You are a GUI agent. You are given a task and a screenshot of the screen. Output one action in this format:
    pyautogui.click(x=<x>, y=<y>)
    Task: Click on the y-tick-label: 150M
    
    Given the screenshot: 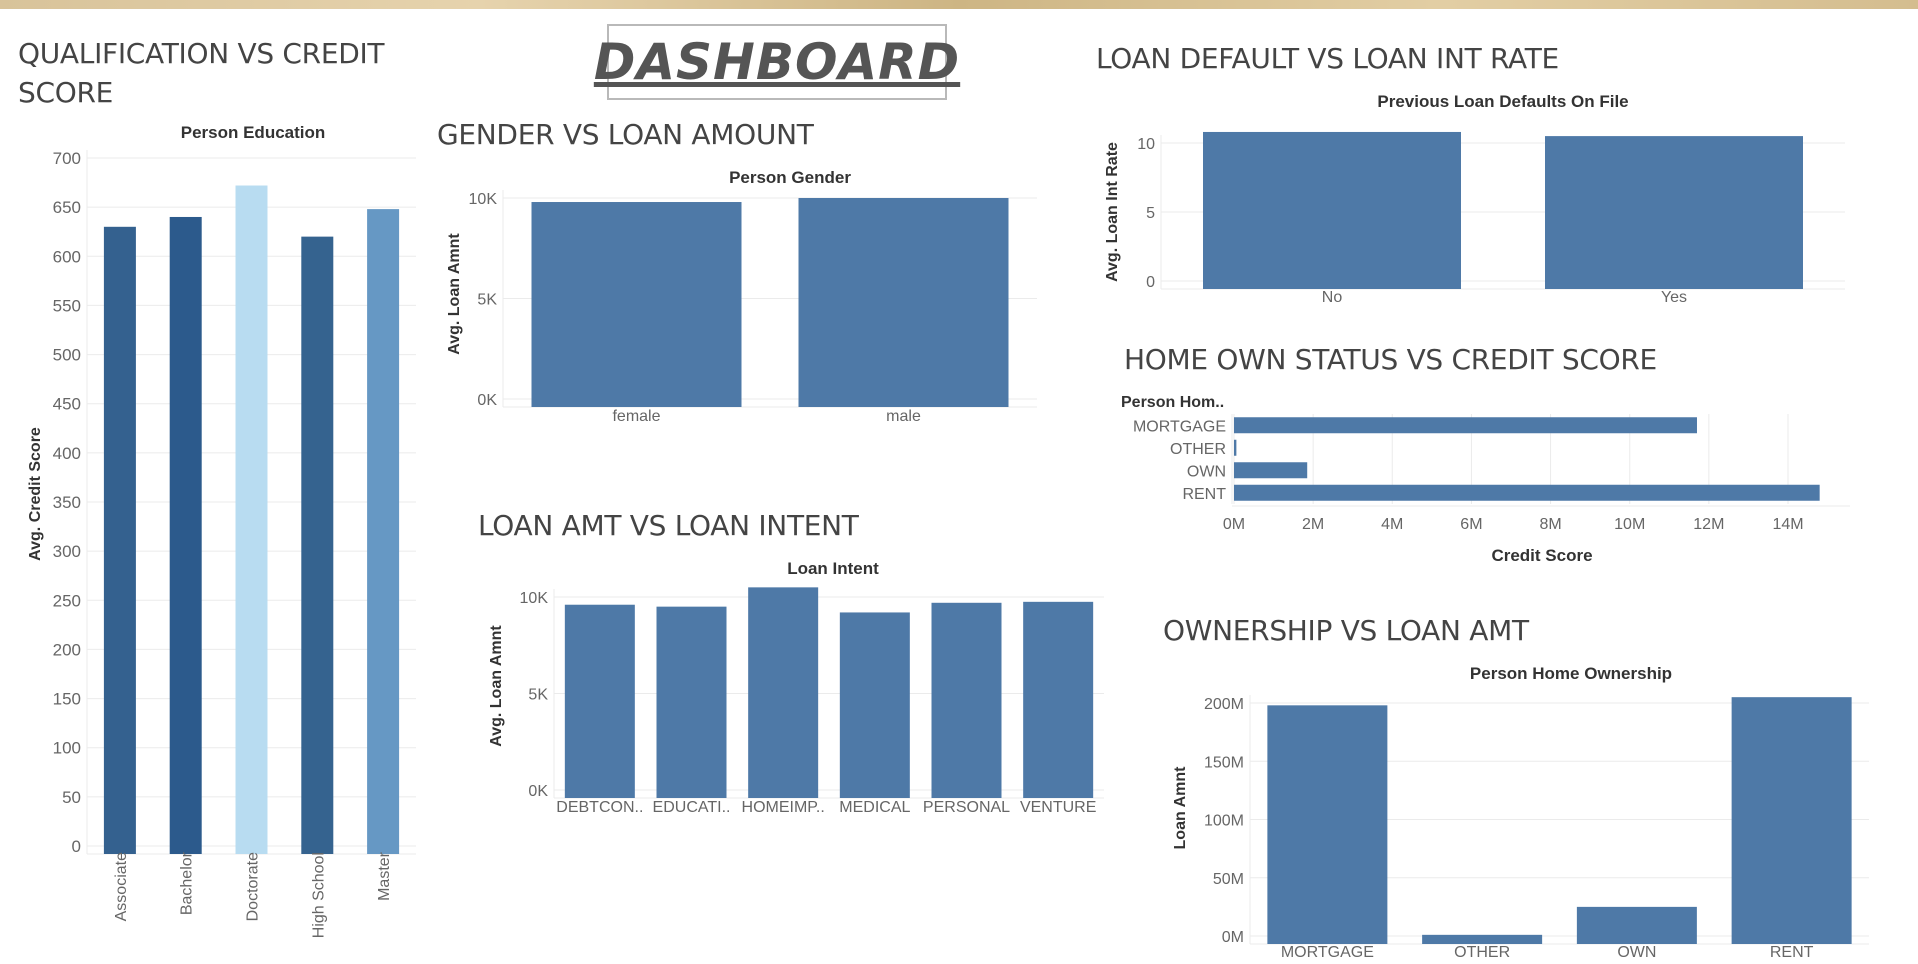 What is the action you would take?
    pyautogui.click(x=1224, y=762)
    